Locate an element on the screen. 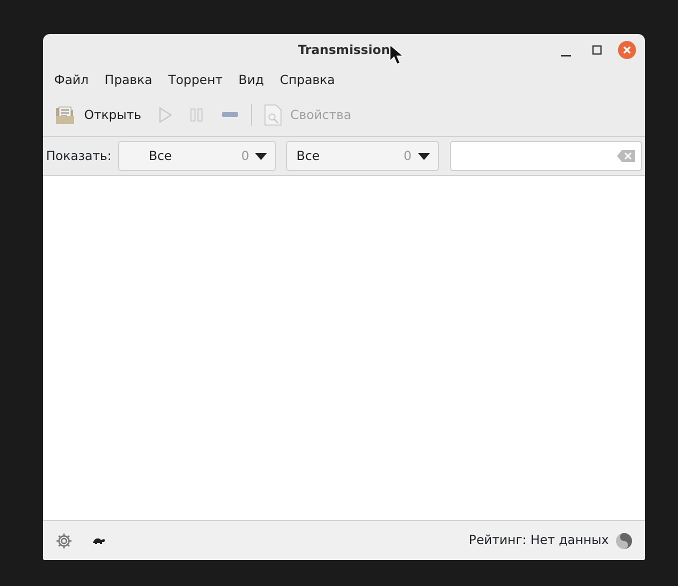  settings-icon is located at coordinates (64, 541).